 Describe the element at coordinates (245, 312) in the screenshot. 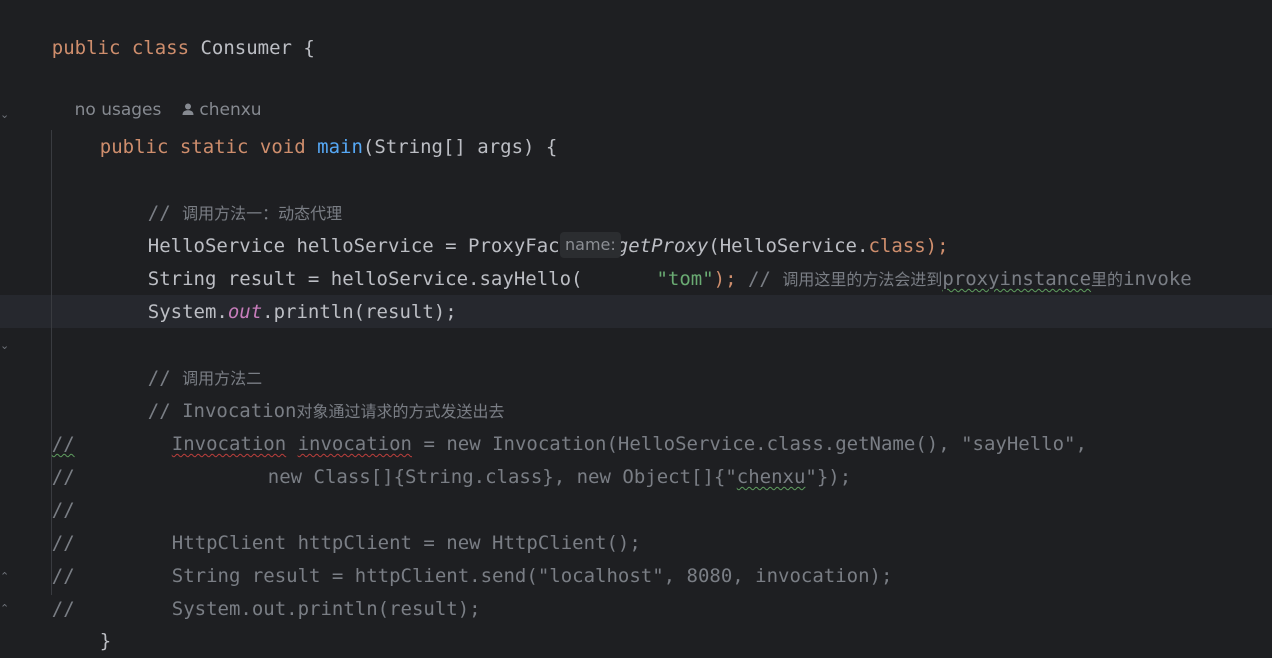

I see `static-field: out` at that location.